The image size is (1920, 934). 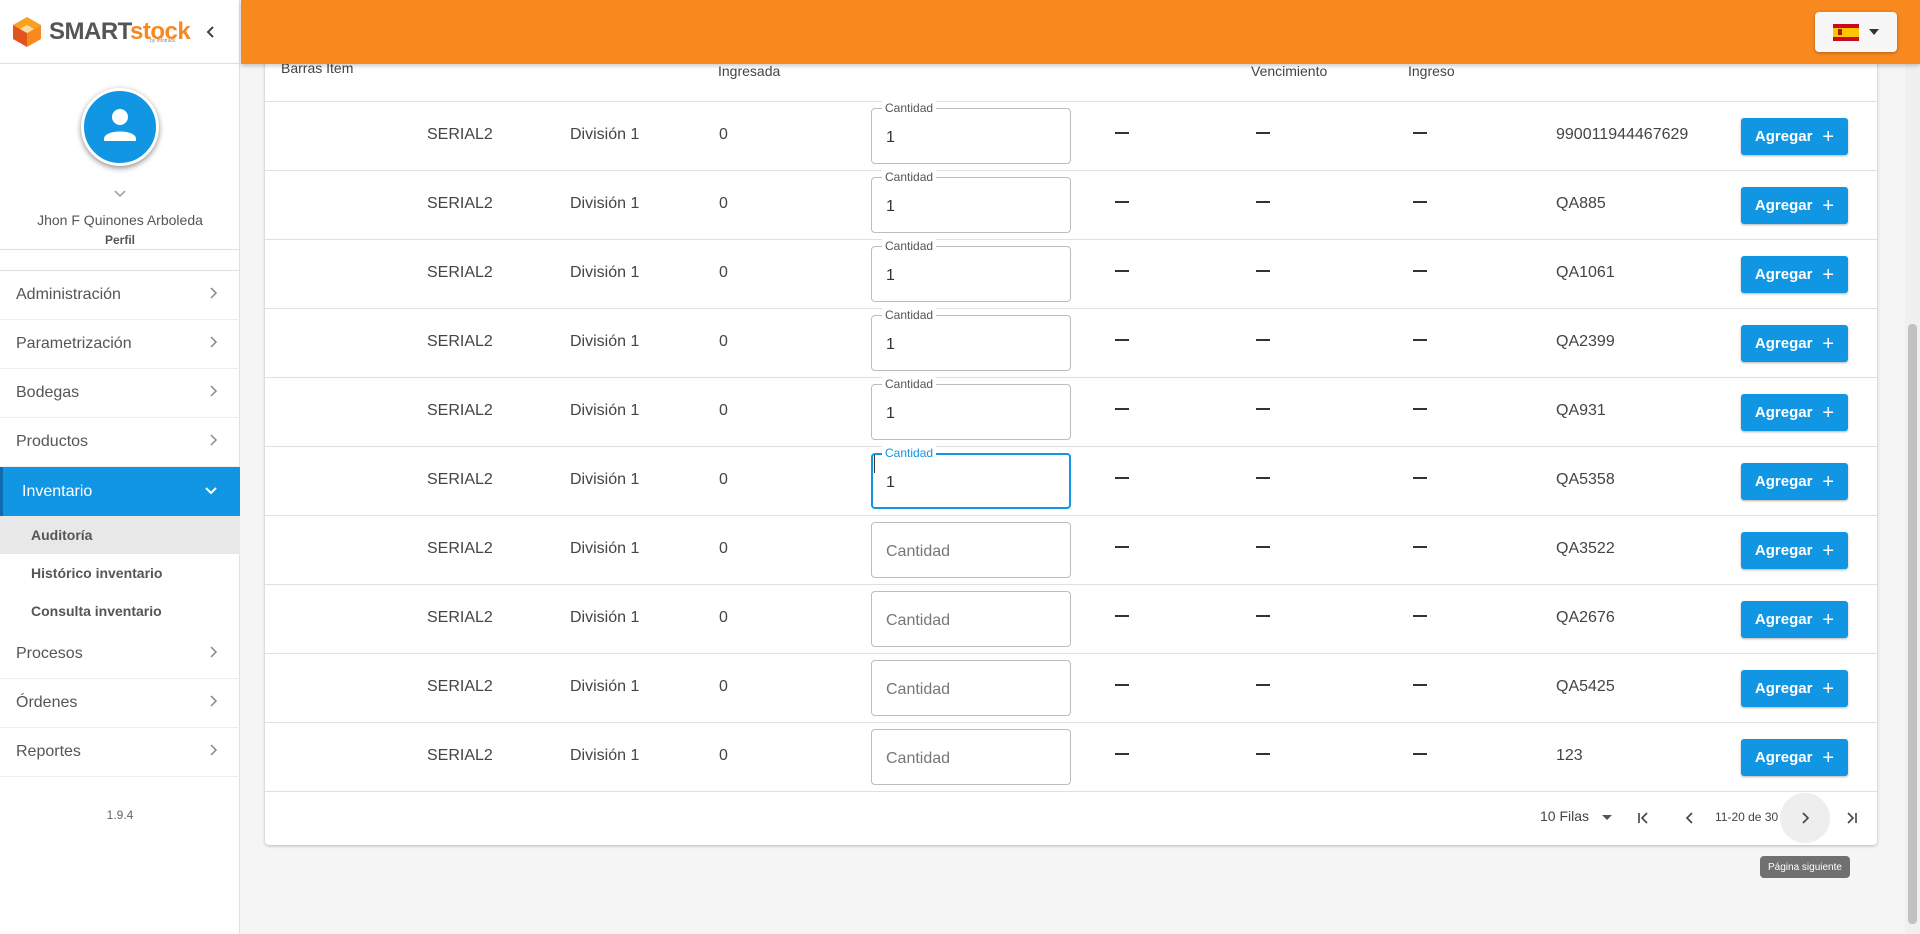 I want to click on user-role: Perfil, so click(x=120, y=240).